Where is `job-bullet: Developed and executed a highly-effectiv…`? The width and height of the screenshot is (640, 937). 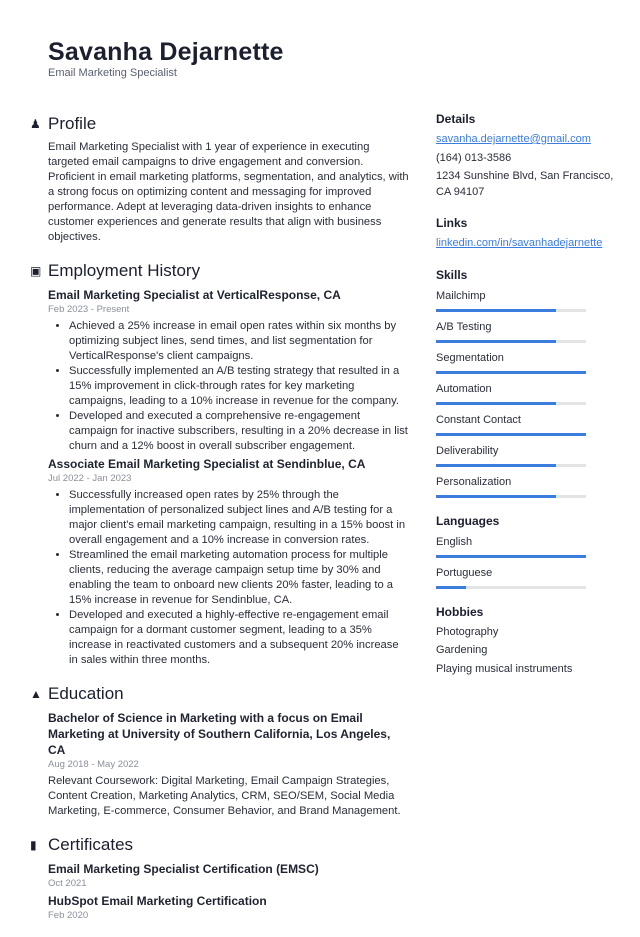 job-bullet: Developed and executed a highly-effectiv… is located at coordinates (239, 638).